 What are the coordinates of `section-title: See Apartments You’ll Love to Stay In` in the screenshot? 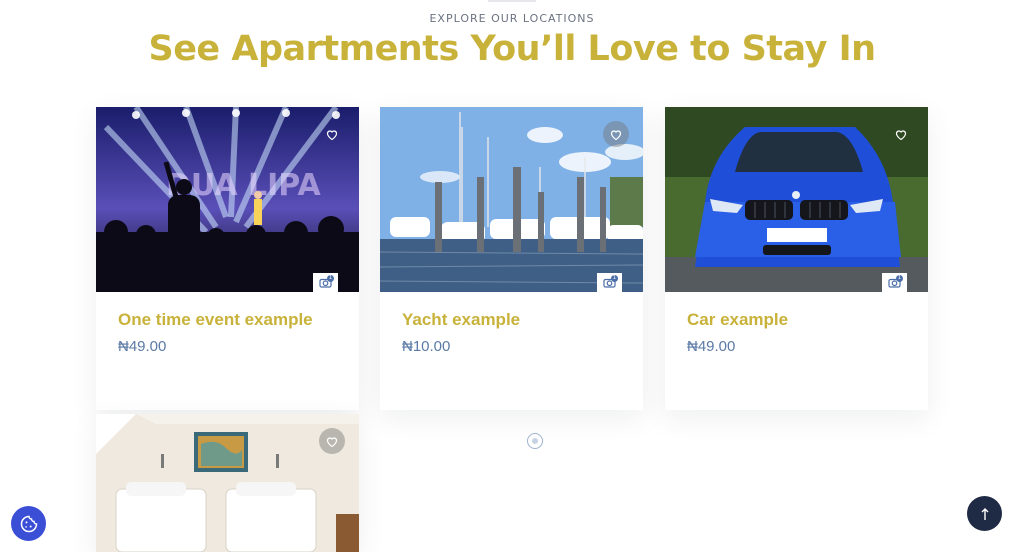 It's located at (512, 49).